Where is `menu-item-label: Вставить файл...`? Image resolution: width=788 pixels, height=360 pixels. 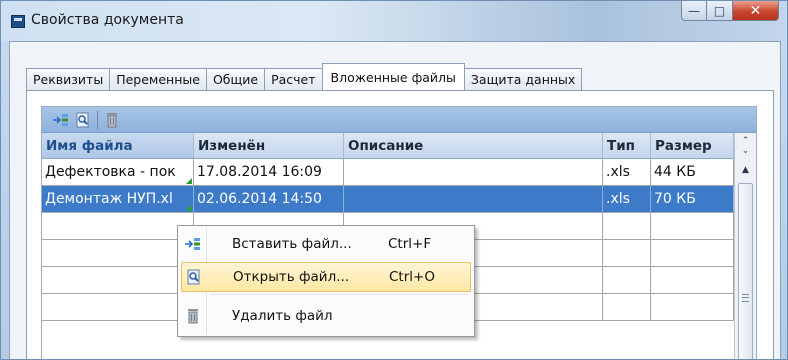
menu-item-label: Вставить файл... is located at coordinates (292, 244).